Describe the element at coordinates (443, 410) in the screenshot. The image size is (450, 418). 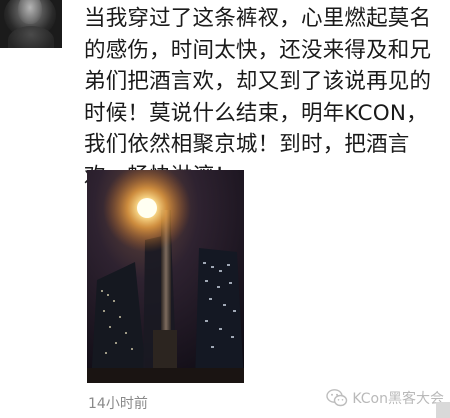
I see `corner-block` at that location.